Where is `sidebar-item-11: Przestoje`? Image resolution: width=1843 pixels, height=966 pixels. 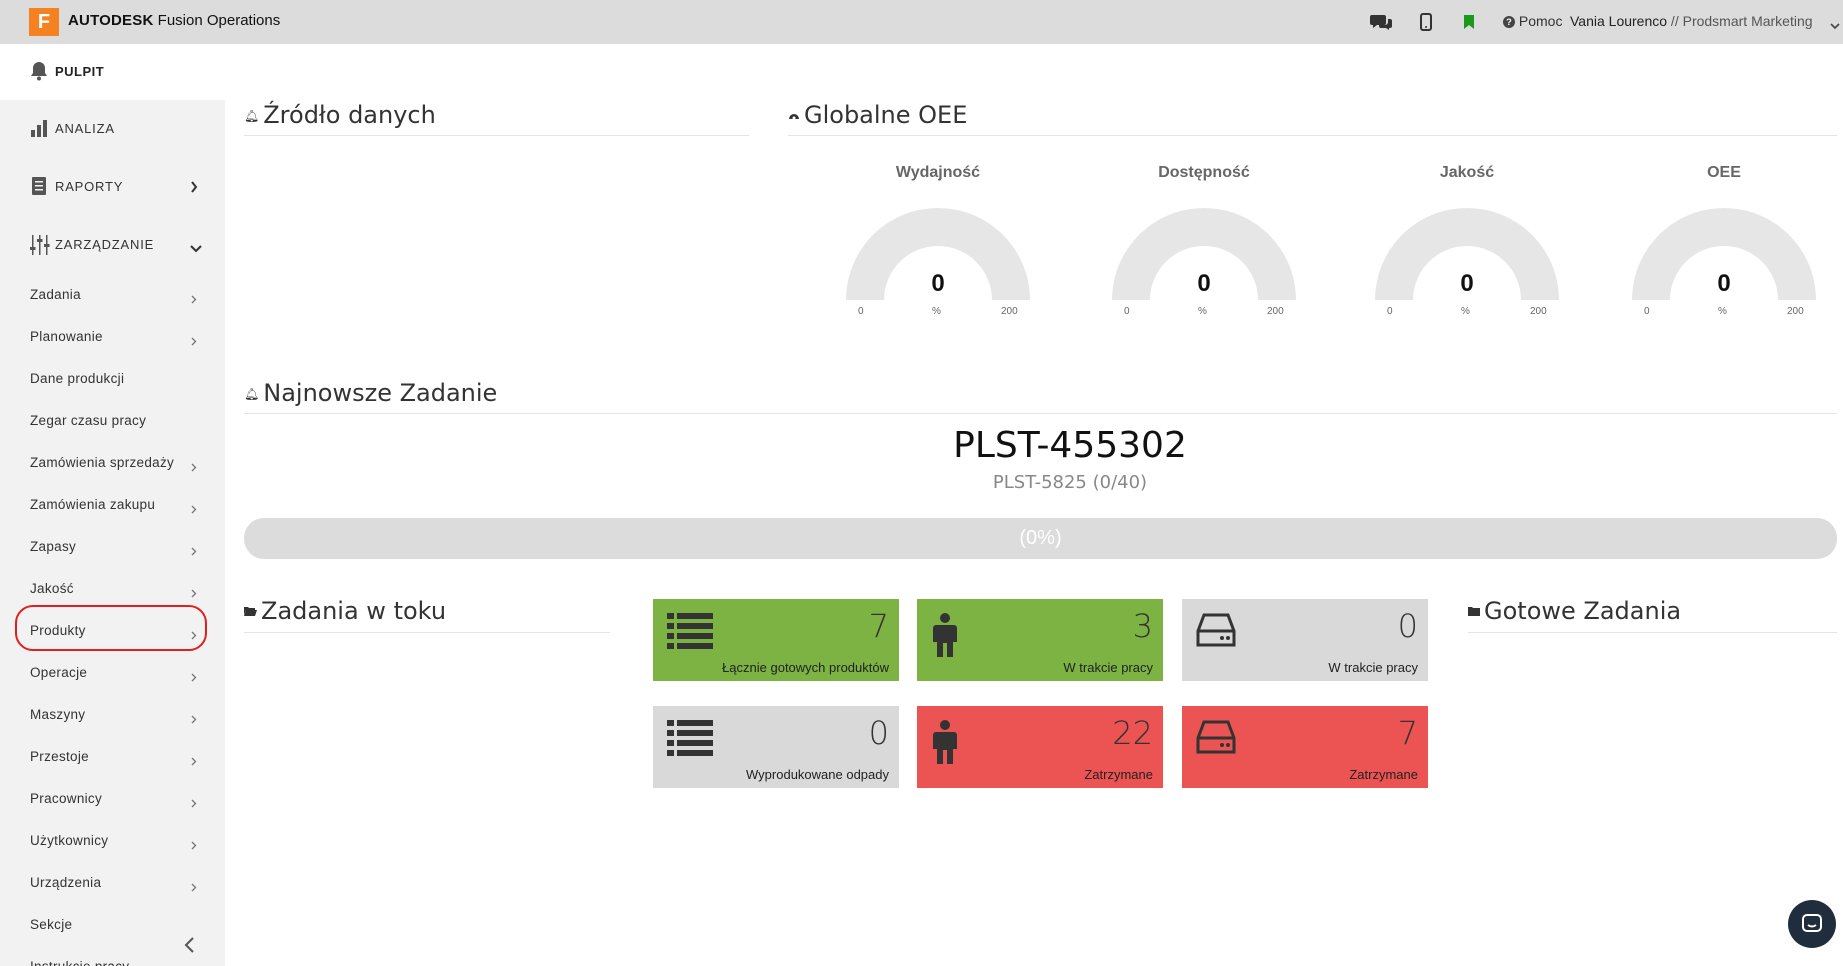 sidebar-item-11: Przestoje is located at coordinates (112, 757).